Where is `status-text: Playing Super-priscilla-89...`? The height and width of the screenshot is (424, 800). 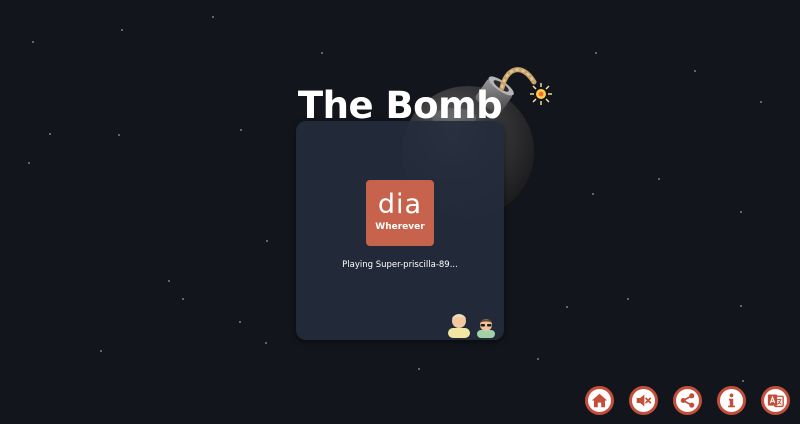
status-text: Playing Super-priscilla-89... is located at coordinates (400, 265).